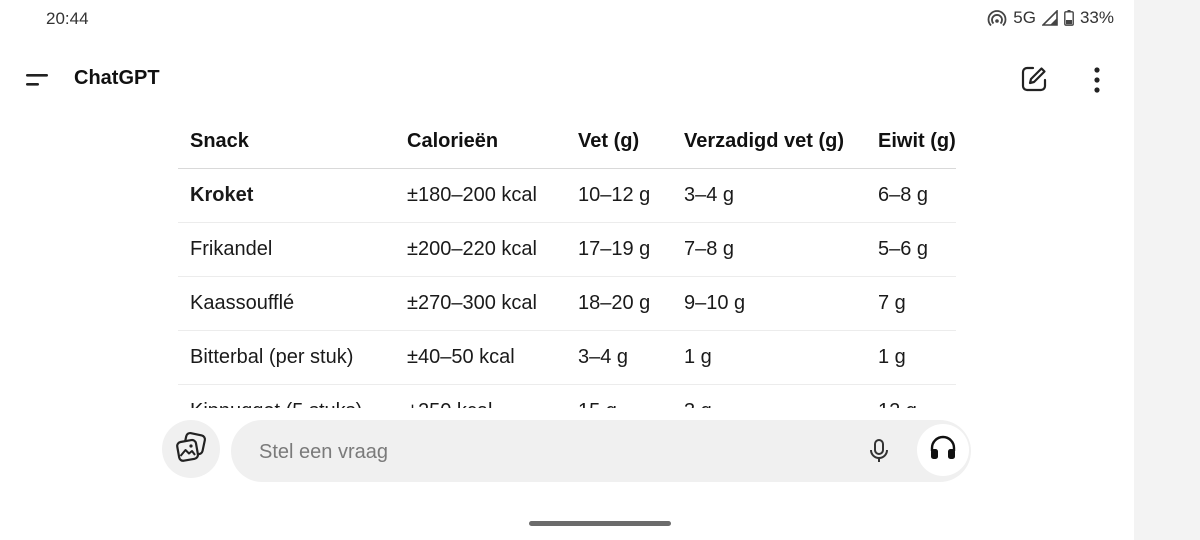  What do you see at coordinates (480, 396) in the screenshot?
I see `table-cell: ±250 kcal` at bounding box center [480, 396].